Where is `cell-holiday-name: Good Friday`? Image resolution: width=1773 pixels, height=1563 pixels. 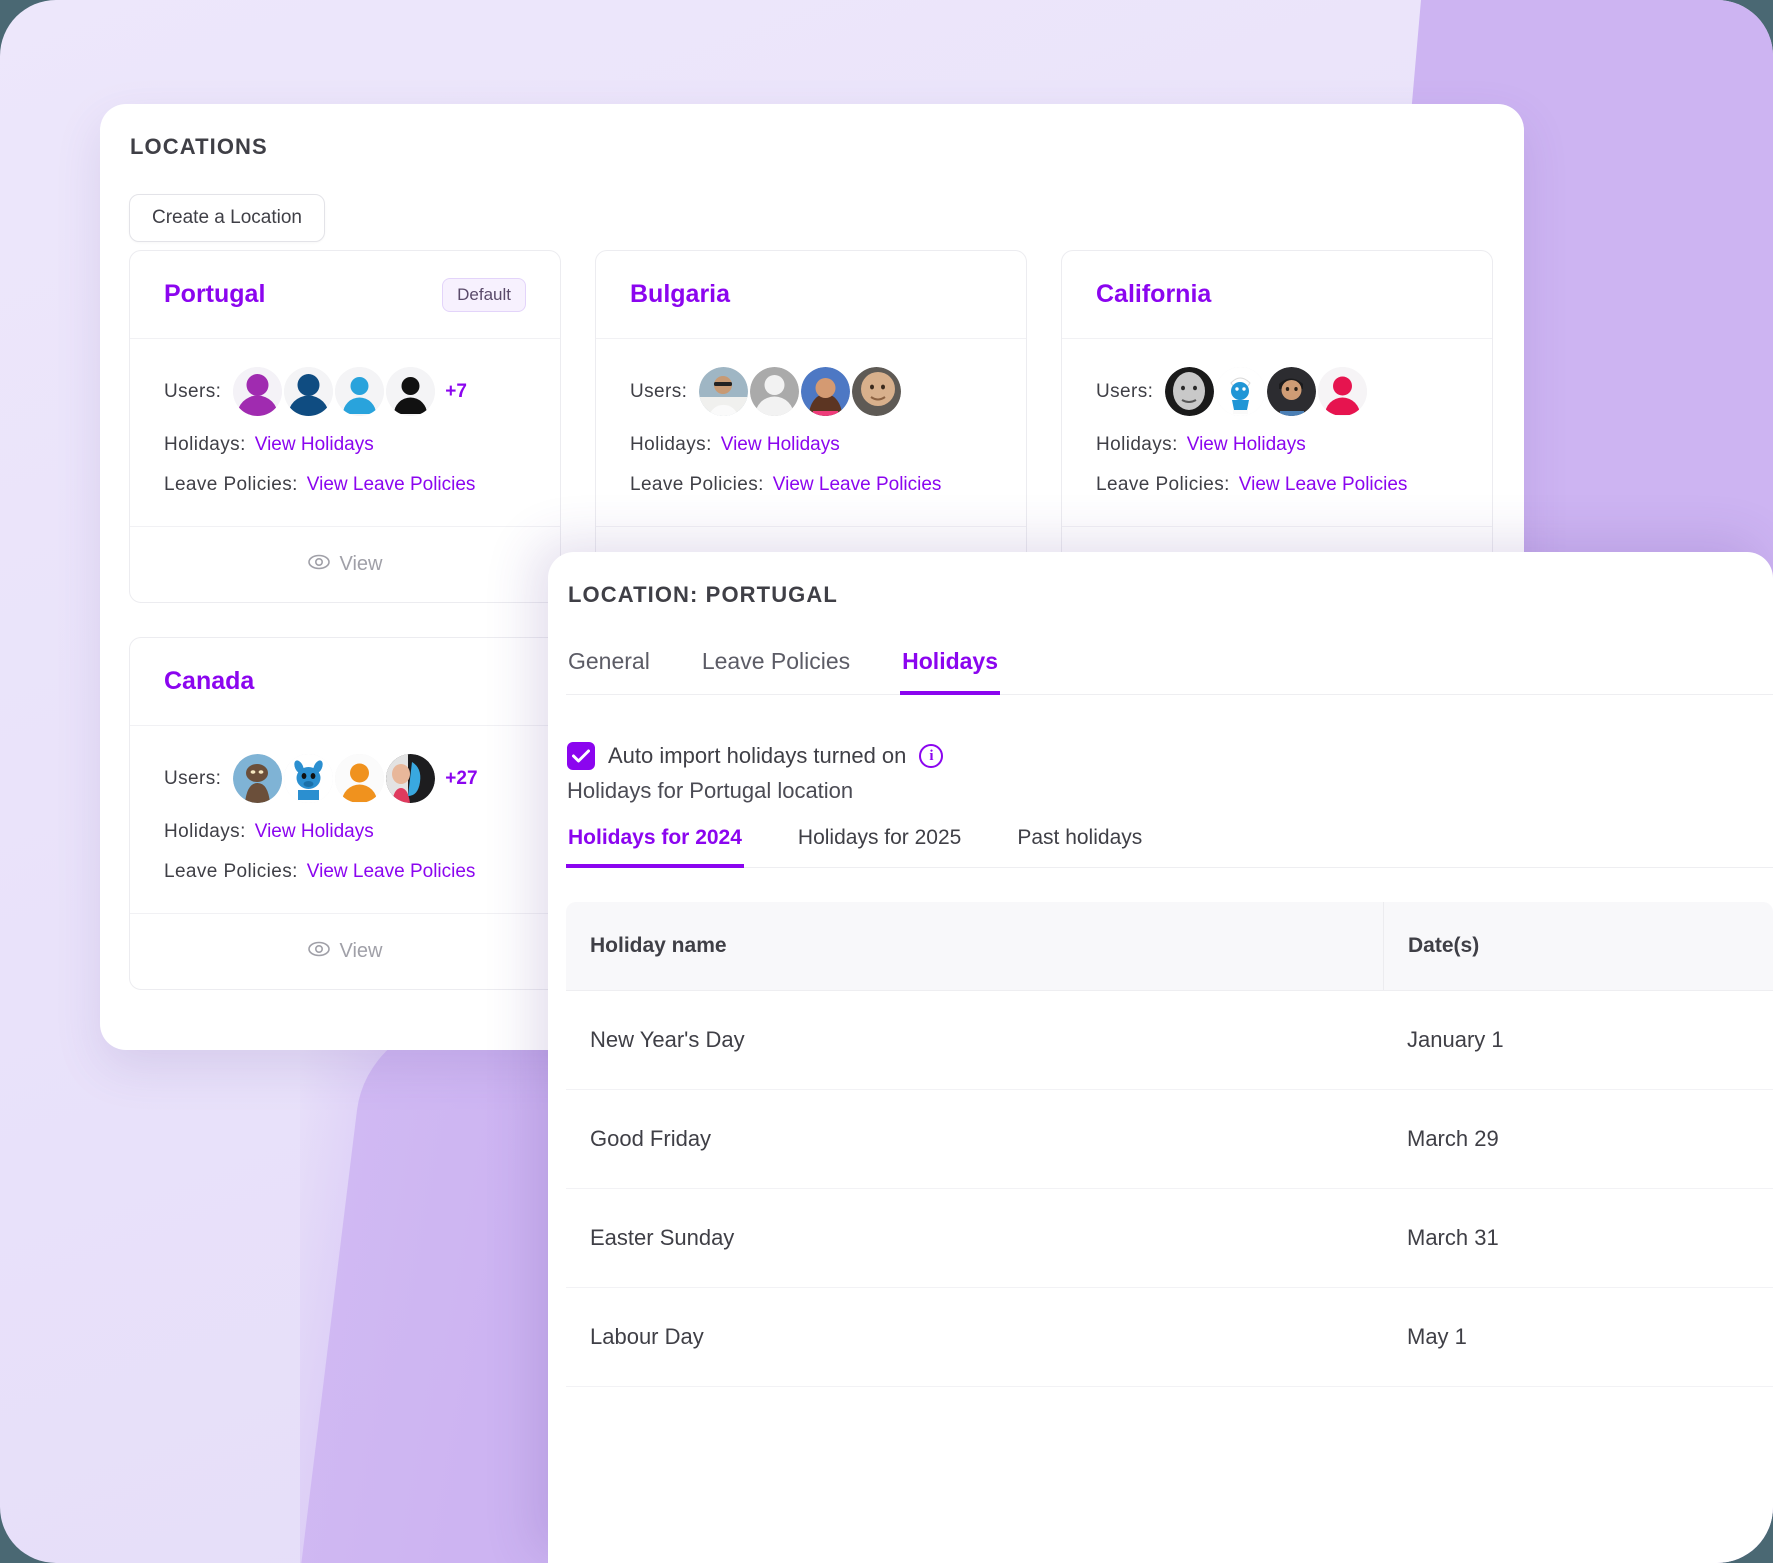
cell-holiday-name: Good Friday is located at coordinates (651, 1138).